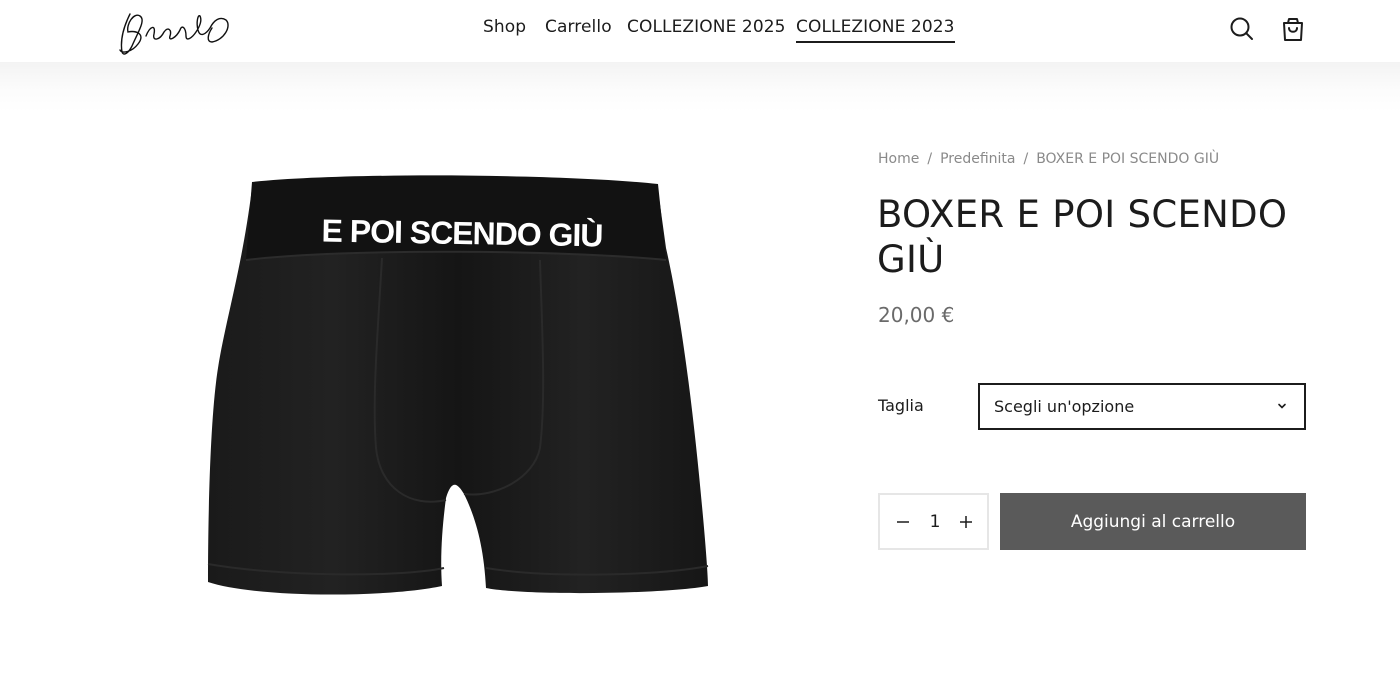 The height and width of the screenshot is (699, 1400). I want to click on minus-icon, so click(903, 522).